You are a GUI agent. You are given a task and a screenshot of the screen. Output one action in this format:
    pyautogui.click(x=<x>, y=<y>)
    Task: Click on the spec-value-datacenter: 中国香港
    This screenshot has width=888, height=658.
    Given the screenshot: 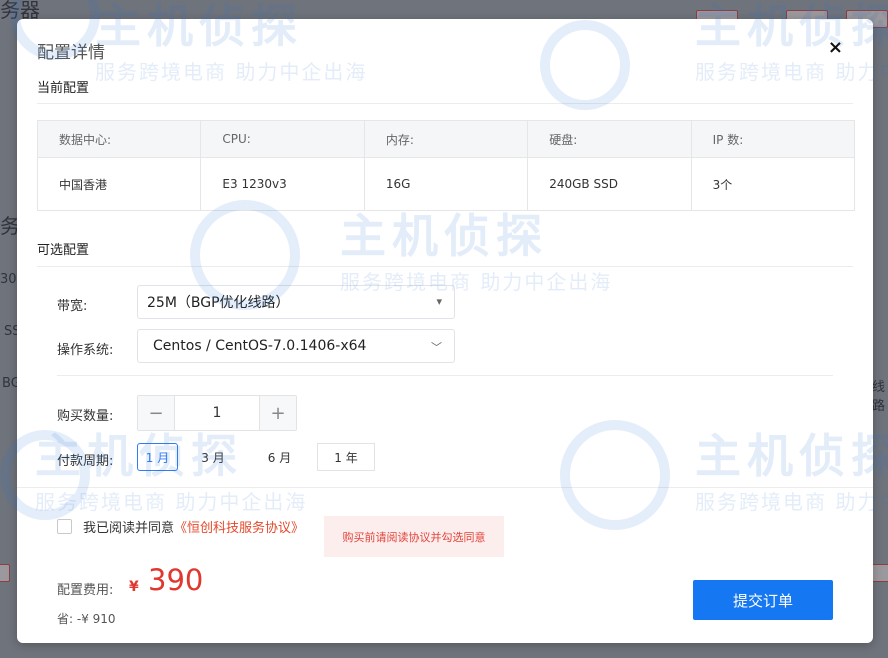 What is the action you would take?
    pyautogui.click(x=120, y=184)
    